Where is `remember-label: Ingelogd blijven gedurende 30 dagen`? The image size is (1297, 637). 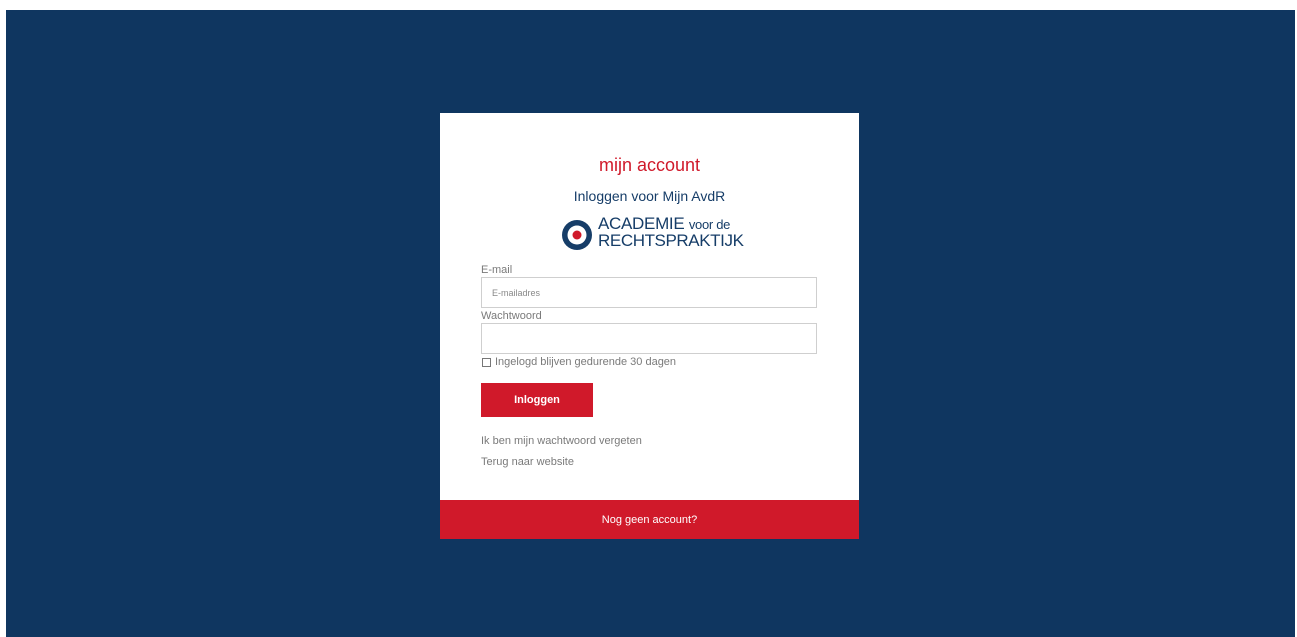 remember-label: Ingelogd blijven gedurende 30 dagen is located at coordinates (586, 362).